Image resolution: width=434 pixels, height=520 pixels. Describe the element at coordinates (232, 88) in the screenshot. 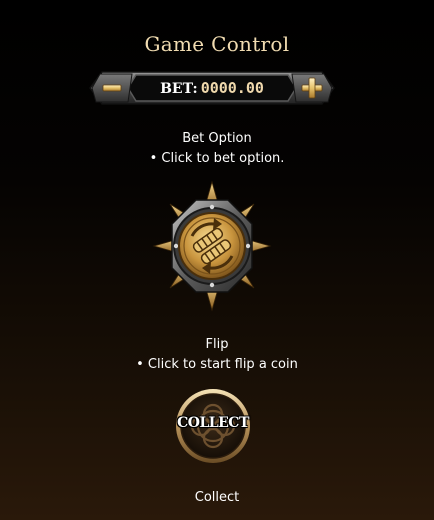

I see `bet-amount: 0000.00` at that location.